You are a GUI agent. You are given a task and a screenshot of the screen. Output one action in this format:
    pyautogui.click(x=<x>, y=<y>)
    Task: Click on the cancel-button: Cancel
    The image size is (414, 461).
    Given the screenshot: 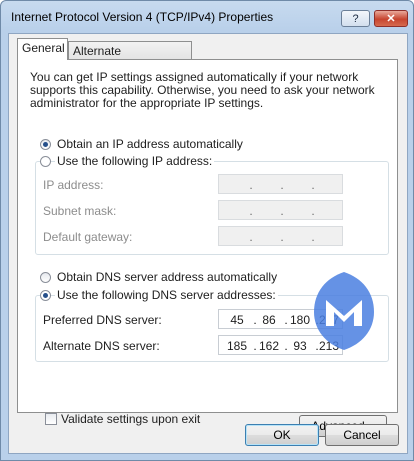 What is the action you would take?
    pyautogui.click(x=362, y=435)
    